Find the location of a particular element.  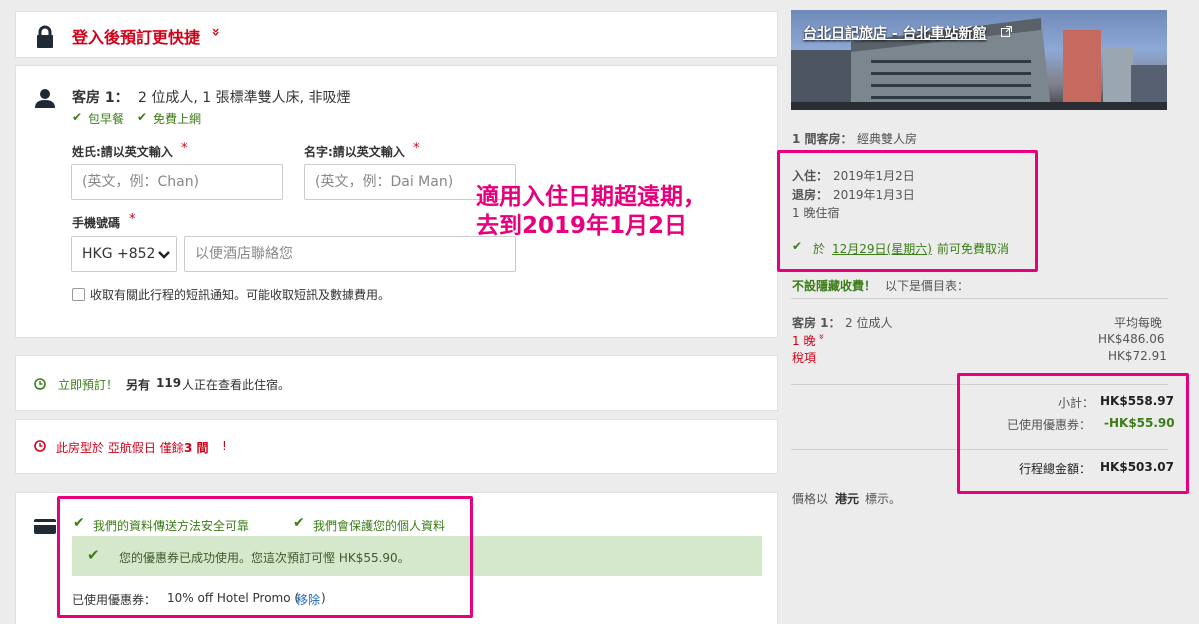

tax-label: 稅項 is located at coordinates (804, 358).